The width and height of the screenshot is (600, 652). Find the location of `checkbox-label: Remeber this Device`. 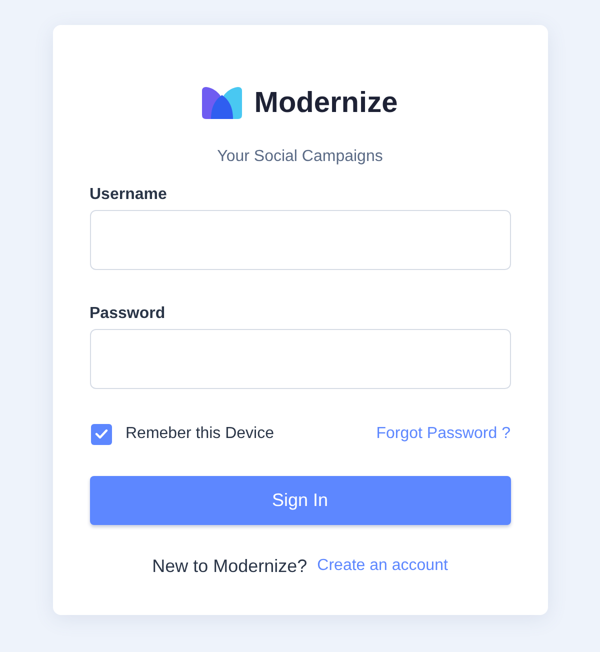

checkbox-label: Remeber this Device is located at coordinates (200, 434).